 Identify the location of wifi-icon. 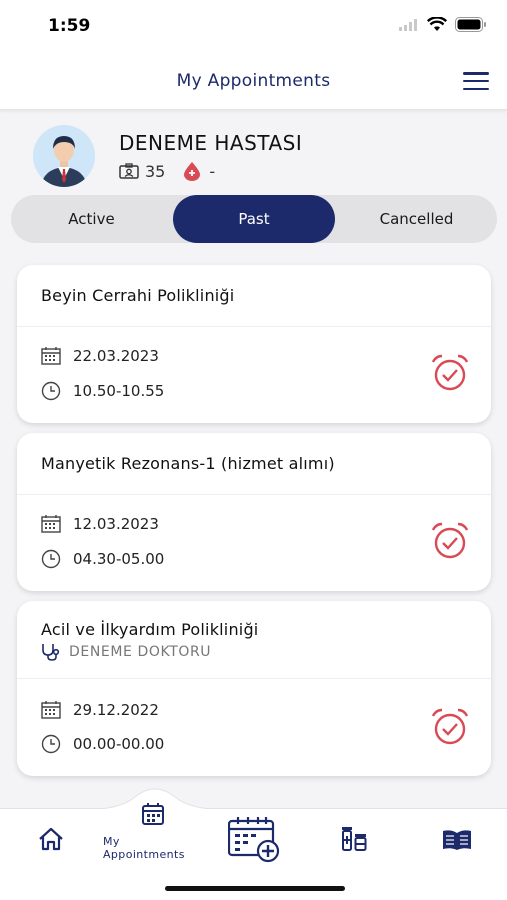
(437, 24).